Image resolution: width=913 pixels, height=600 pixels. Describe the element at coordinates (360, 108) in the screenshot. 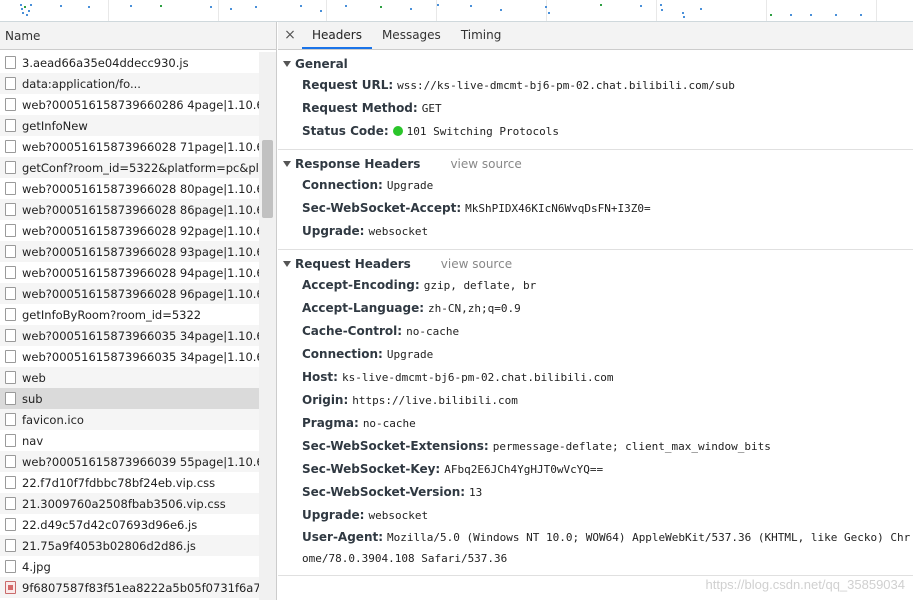

I see `header-key: Request Method:` at that location.